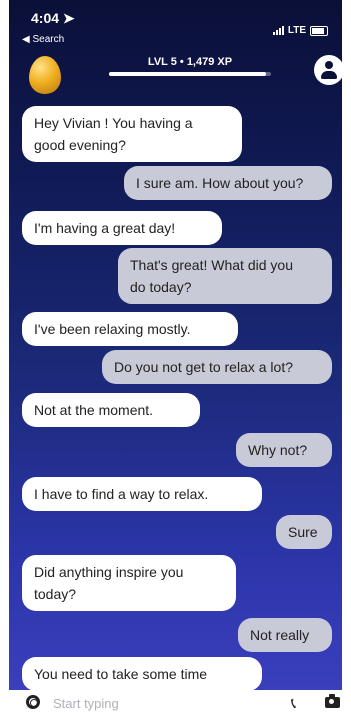 This screenshot has width=351, height=720. I want to click on signal-icon, so click(278, 30).